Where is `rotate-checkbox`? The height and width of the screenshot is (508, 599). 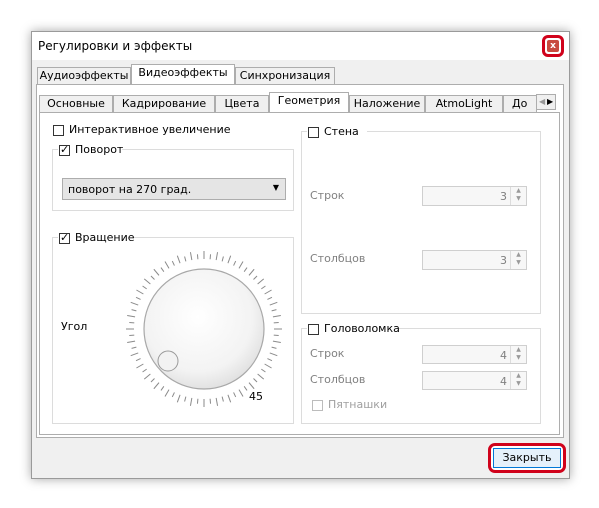 rotate-checkbox is located at coordinates (64, 149).